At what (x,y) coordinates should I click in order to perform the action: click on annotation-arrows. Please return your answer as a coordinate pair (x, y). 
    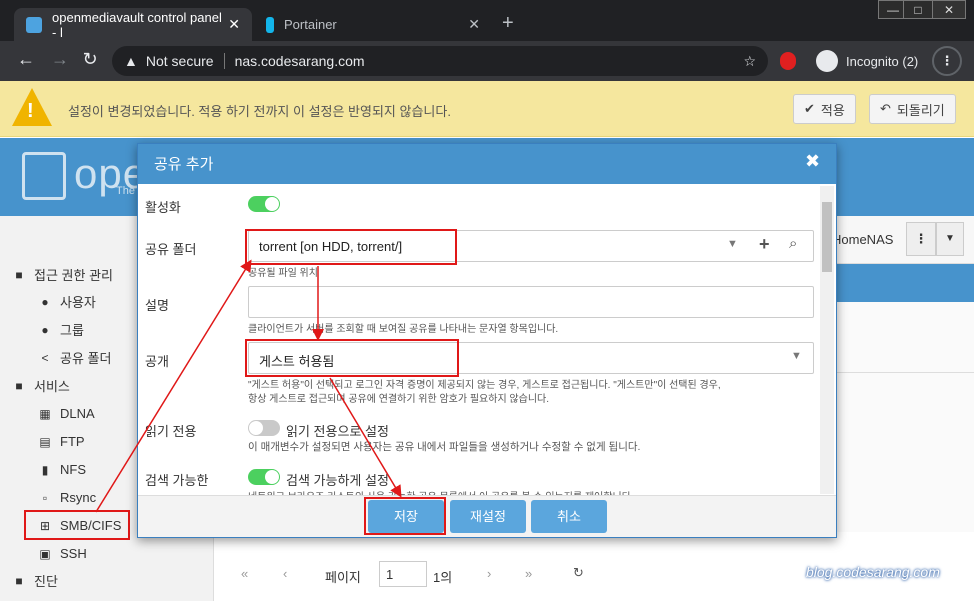
    Looking at the image, I should click on (248, 386).